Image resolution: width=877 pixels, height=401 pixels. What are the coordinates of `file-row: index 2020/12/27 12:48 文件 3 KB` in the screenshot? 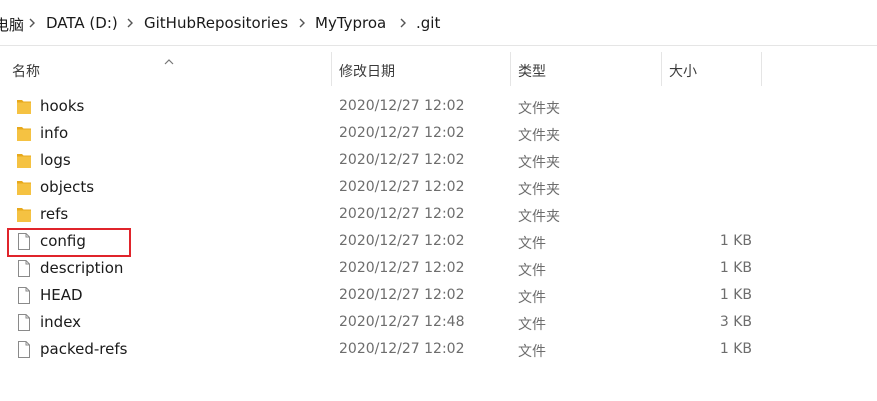 It's located at (438, 322).